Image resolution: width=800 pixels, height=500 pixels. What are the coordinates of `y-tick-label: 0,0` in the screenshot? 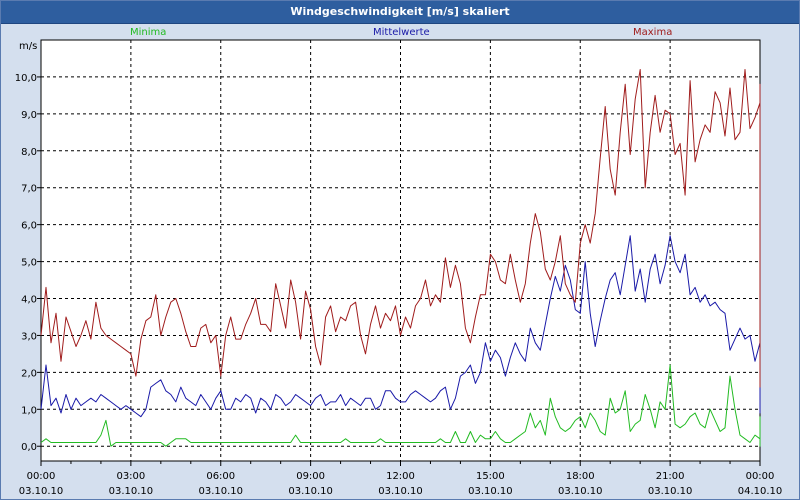 It's located at (29, 447).